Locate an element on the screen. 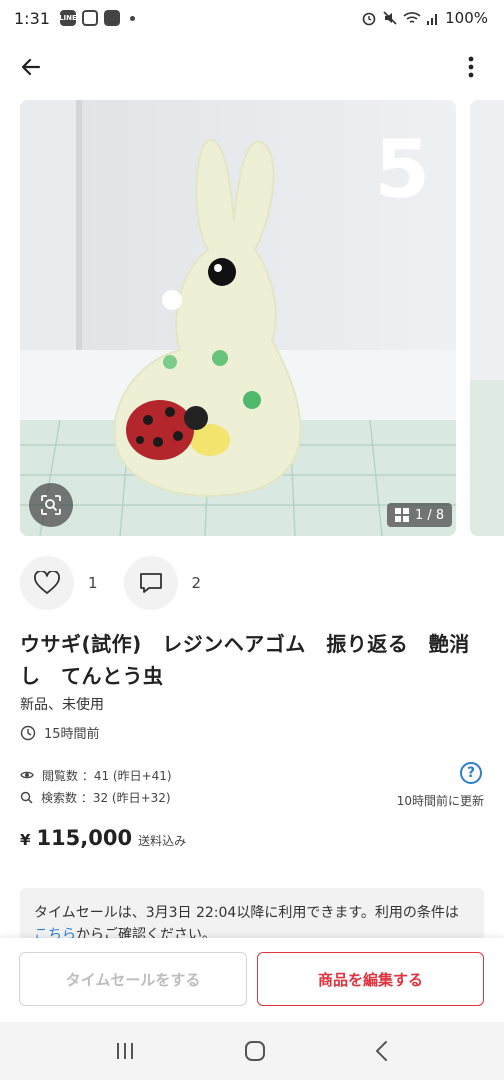 This screenshot has width=504, height=1080. action-row: 1 2 is located at coordinates (123, 583).